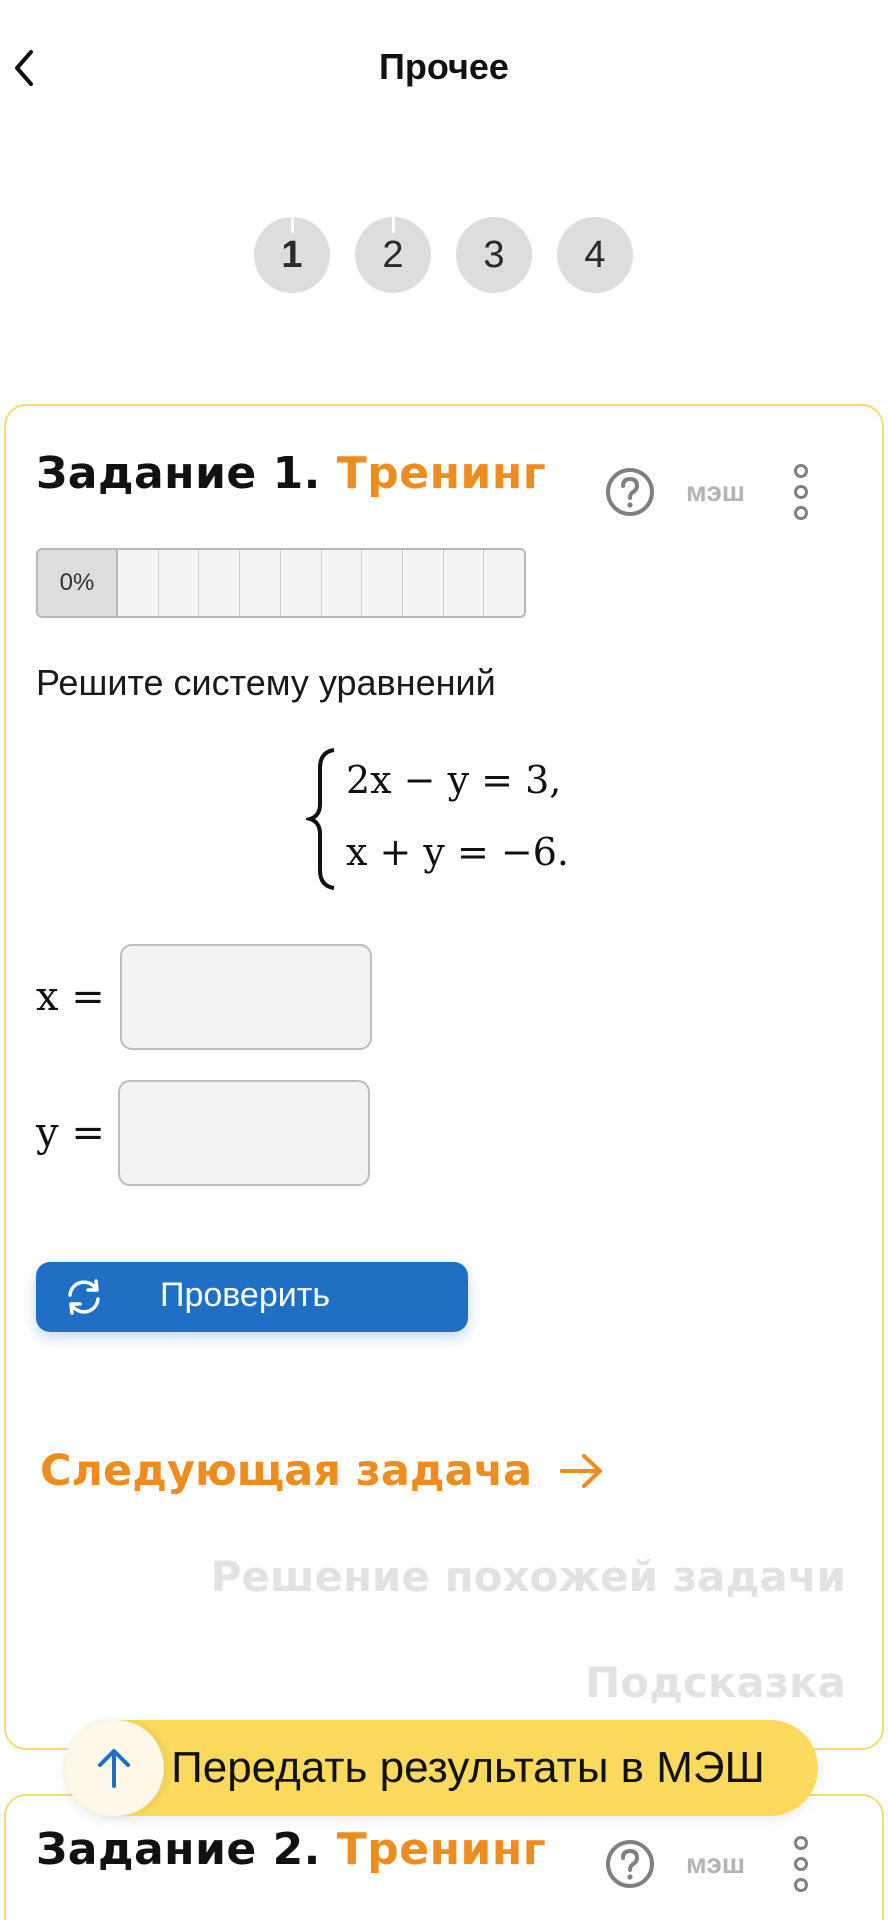  Describe the element at coordinates (715, 1682) in the screenshot. I see `hint-link: Подсказка` at that location.